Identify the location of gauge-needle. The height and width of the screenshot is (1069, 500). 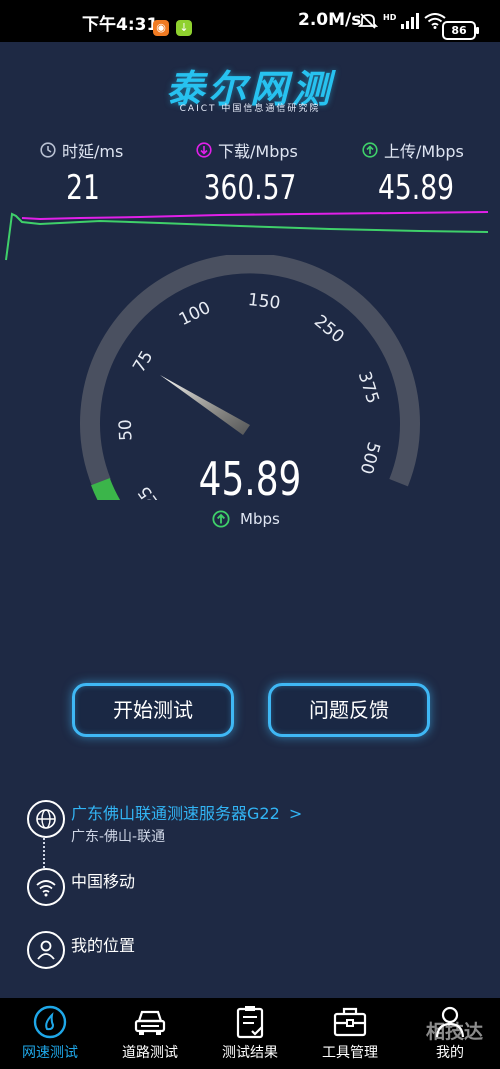
(205, 405).